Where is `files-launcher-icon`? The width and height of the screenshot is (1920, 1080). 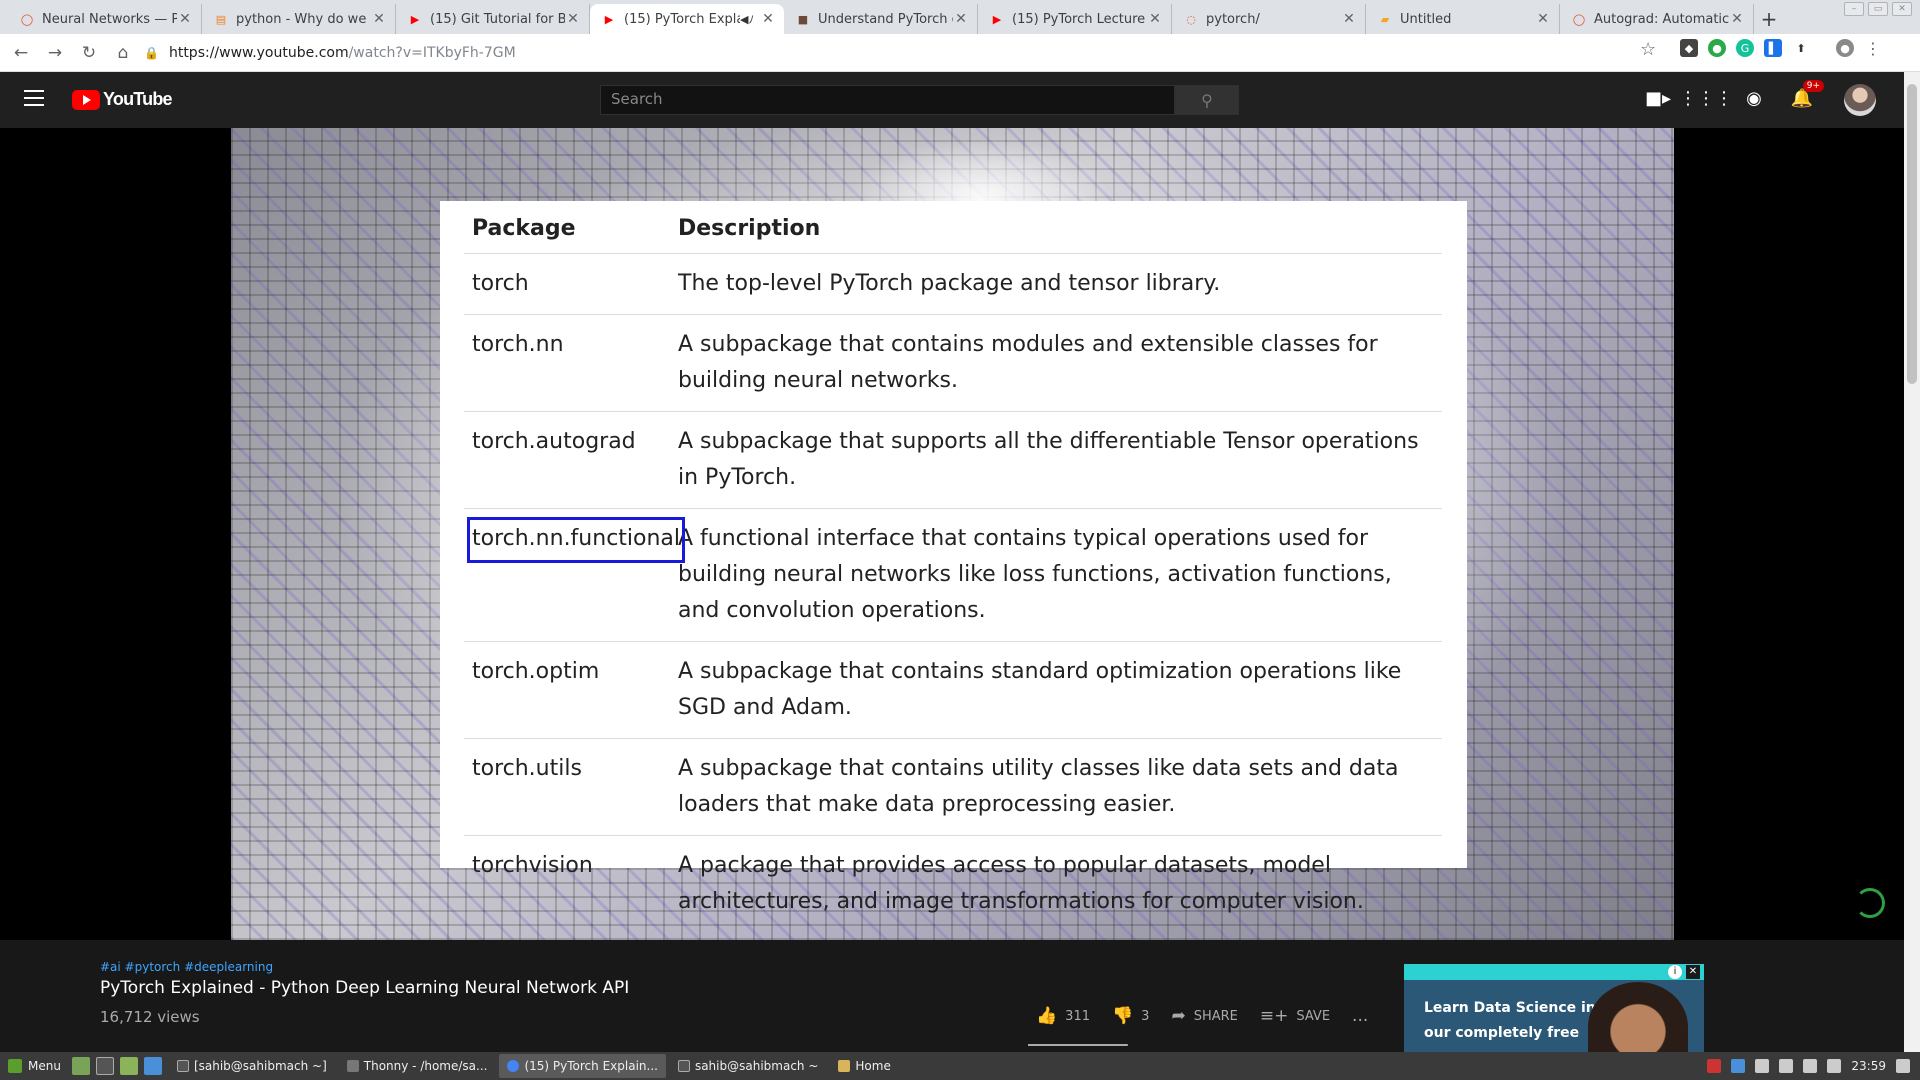
files-launcher-icon is located at coordinates (128, 1066).